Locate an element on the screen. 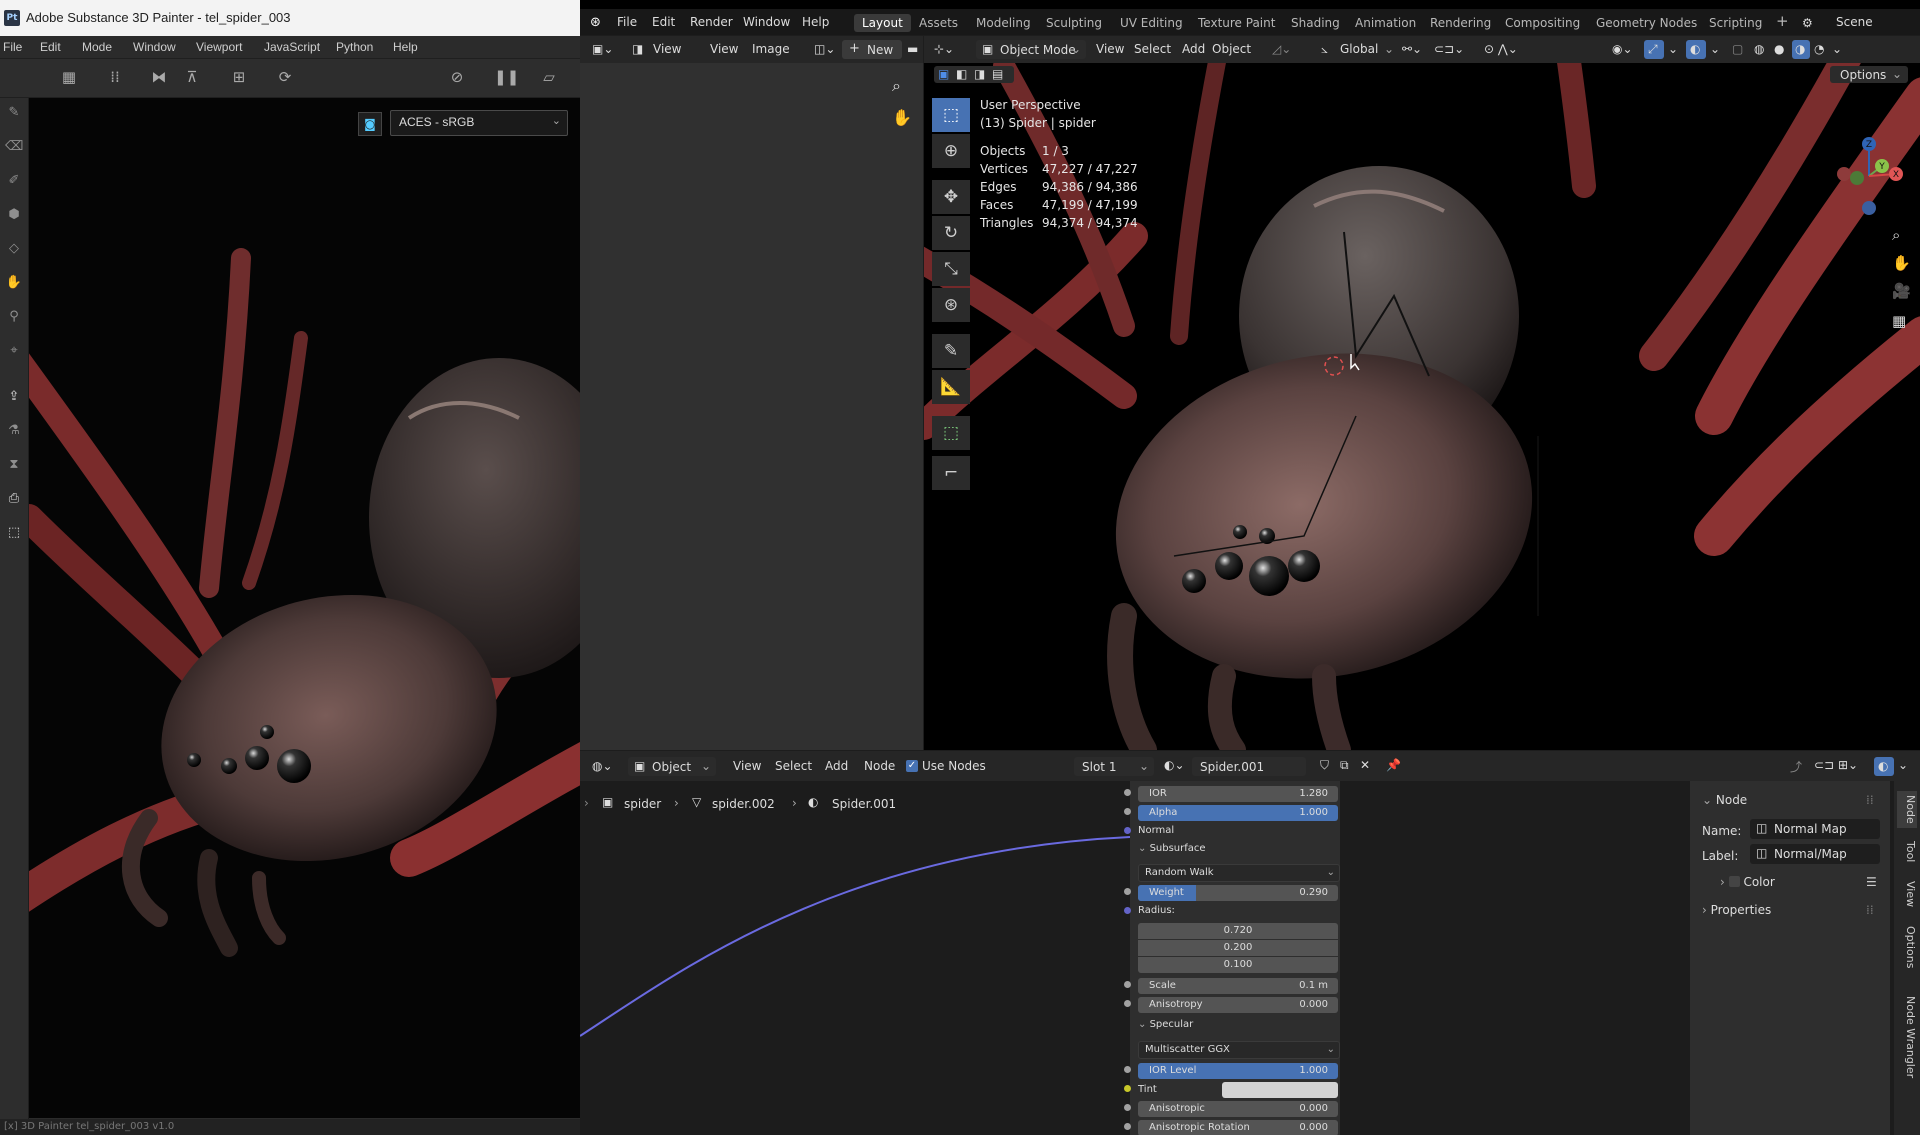 The width and height of the screenshot is (1920, 1135). geometry-fill-icon: ⬢ is located at coordinates (14, 215).